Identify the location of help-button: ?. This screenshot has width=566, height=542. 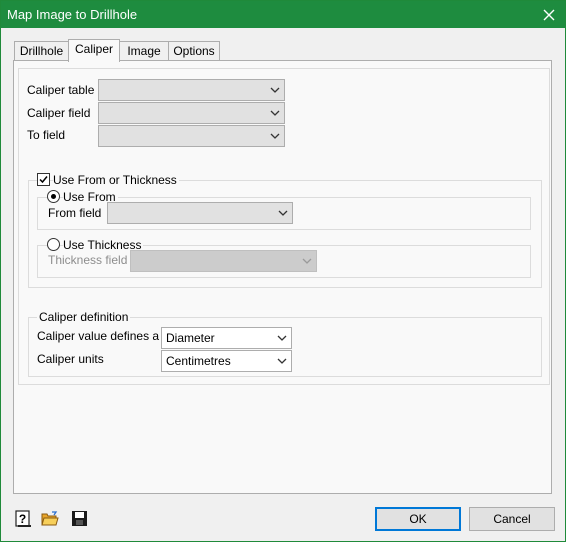
(23, 519).